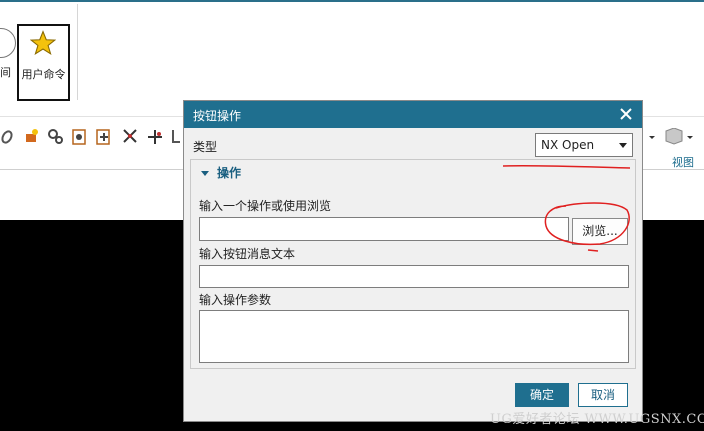 The image size is (704, 431). What do you see at coordinates (414, 276) in the screenshot?
I see `message-input` at bounding box center [414, 276].